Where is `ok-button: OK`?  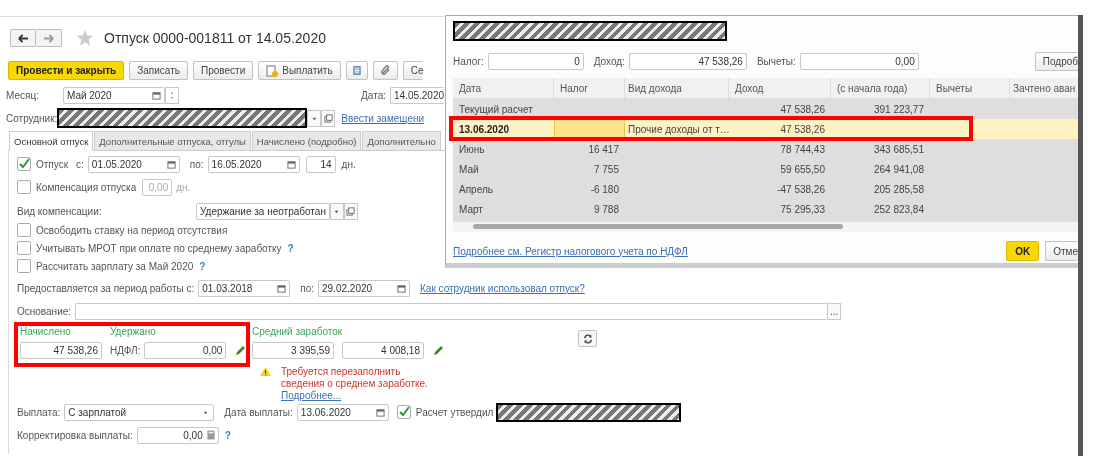
ok-button: OK is located at coordinates (1023, 251).